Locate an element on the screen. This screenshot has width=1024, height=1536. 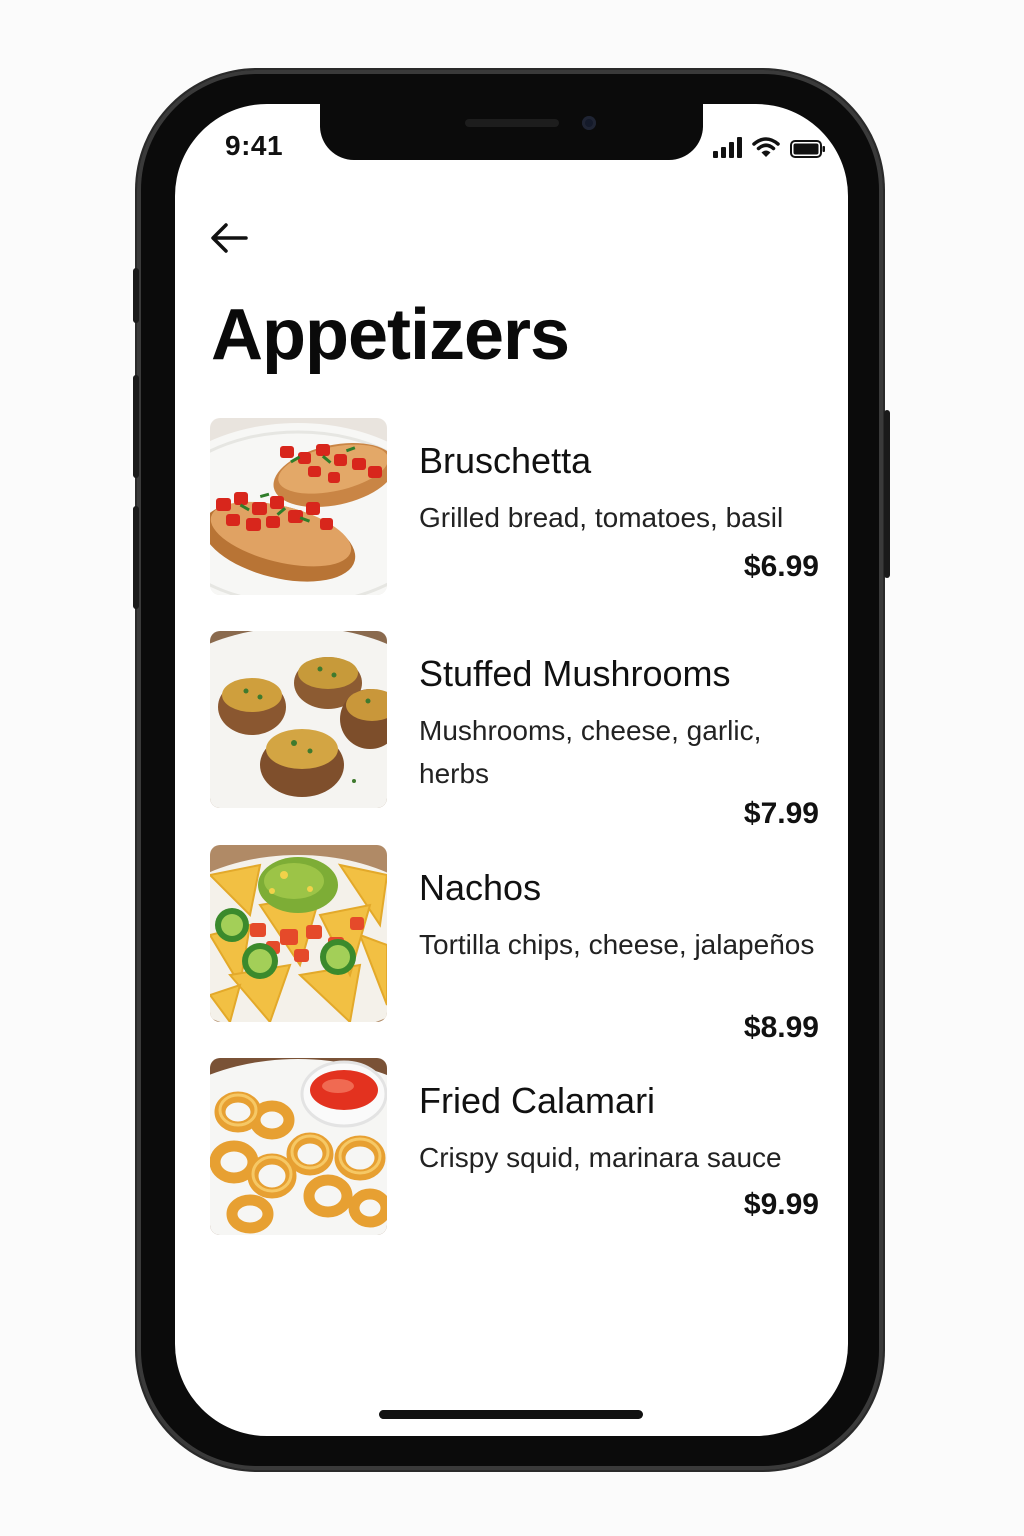
home-indicator is located at coordinates (511, 1414).